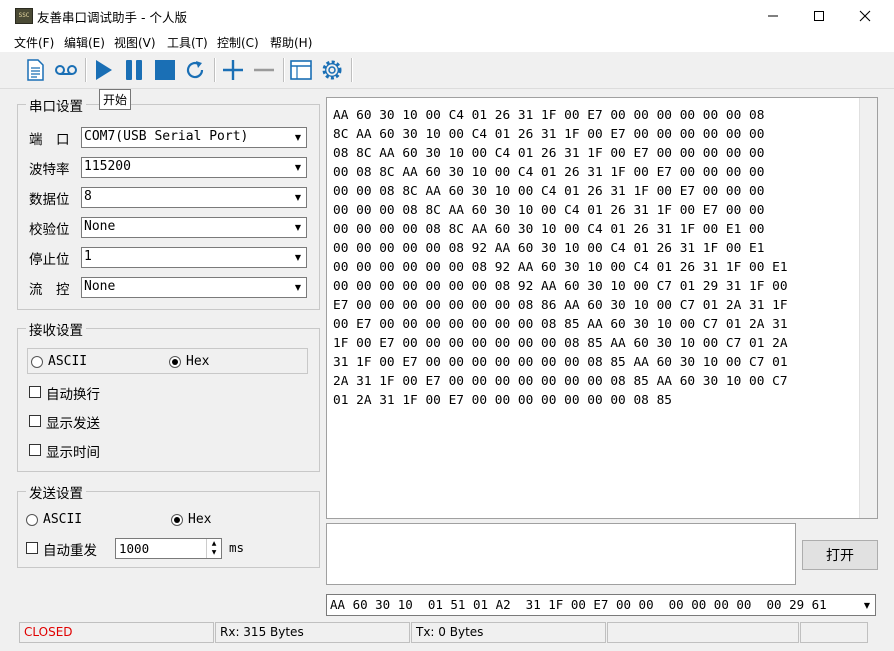  Describe the element at coordinates (175, 362) in the screenshot. I see `receive-hex-radio` at that location.